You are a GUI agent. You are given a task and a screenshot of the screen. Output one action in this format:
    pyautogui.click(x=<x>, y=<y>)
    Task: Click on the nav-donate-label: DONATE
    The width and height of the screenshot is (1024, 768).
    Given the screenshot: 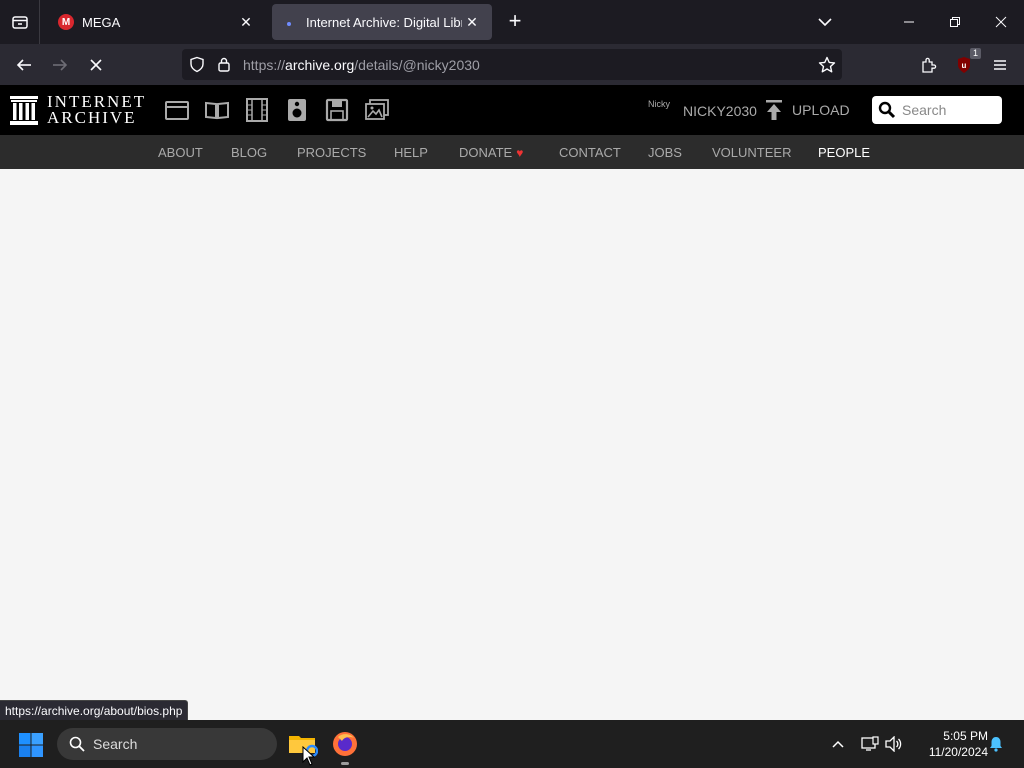 What is the action you would take?
    pyautogui.click(x=486, y=152)
    